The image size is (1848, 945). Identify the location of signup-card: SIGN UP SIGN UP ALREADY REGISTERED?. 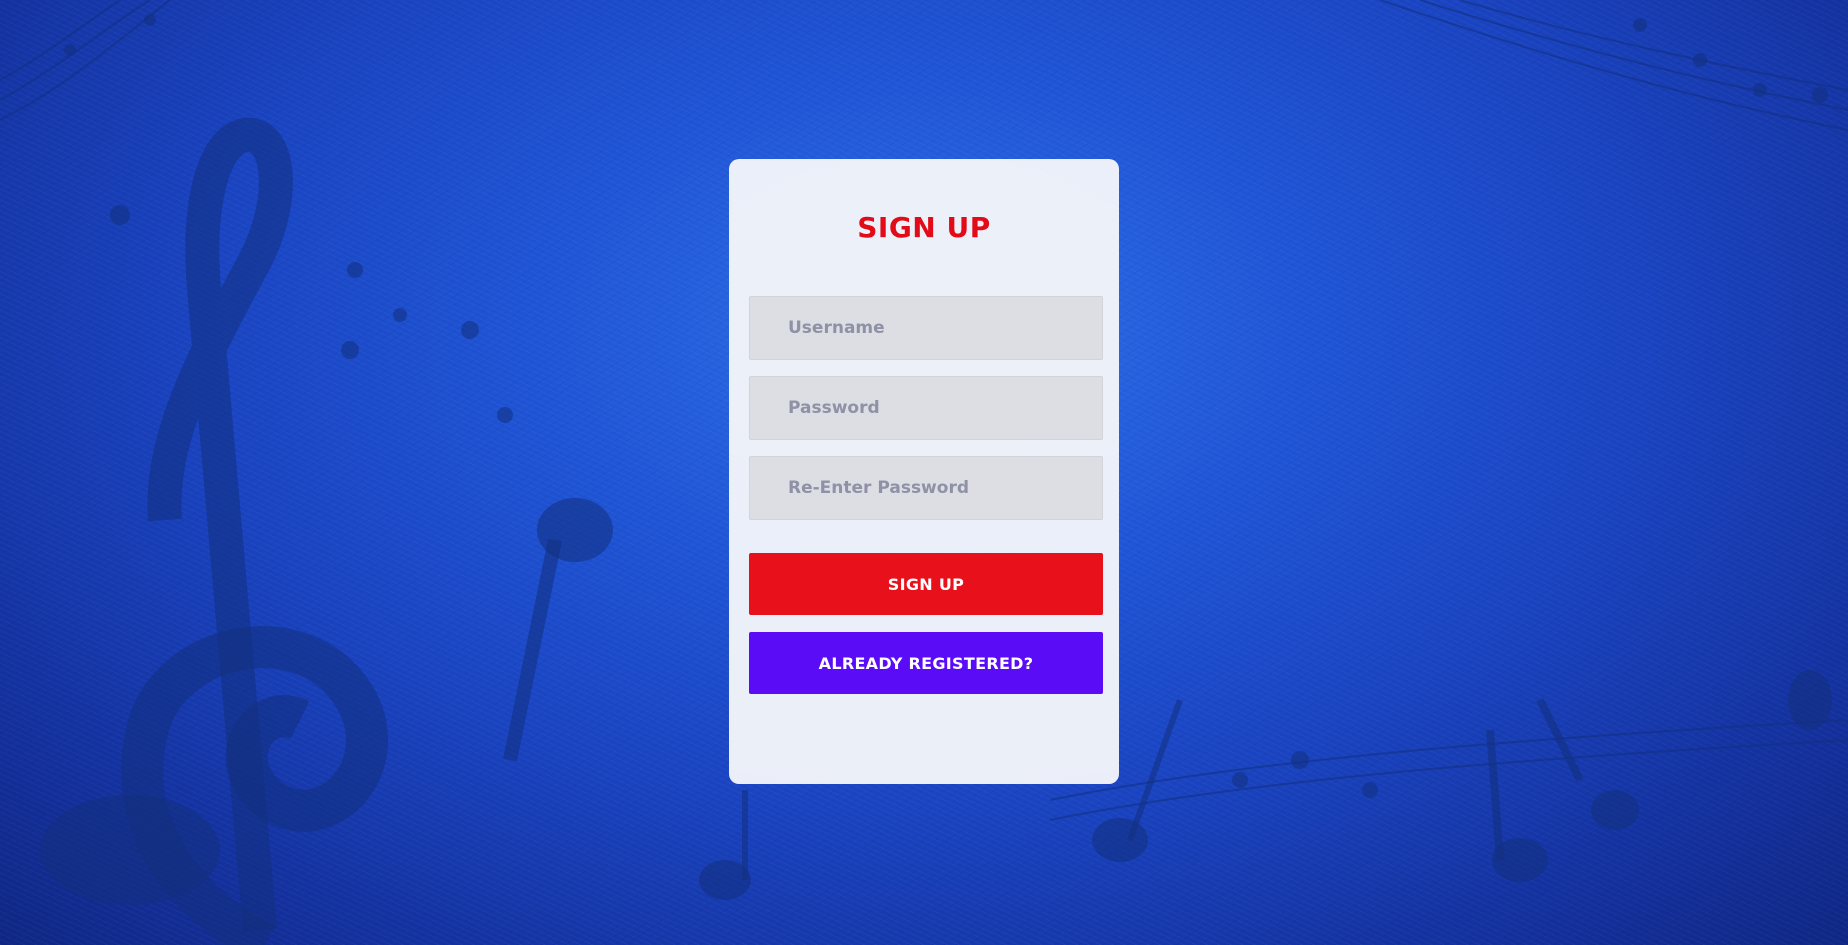
(924, 471).